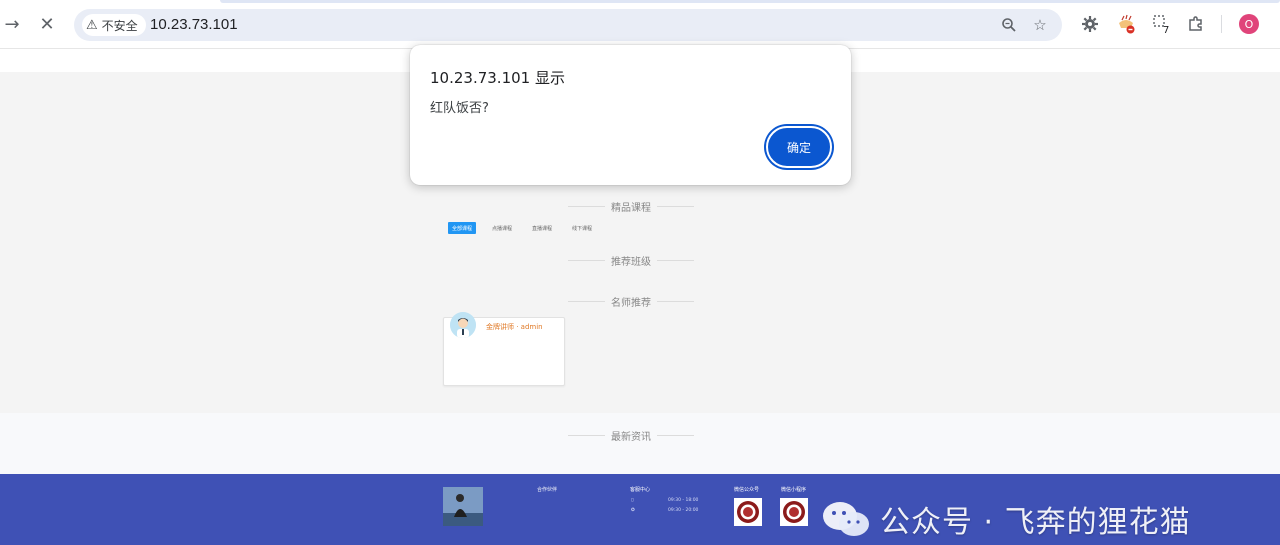  What do you see at coordinates (799, 147) in the screenshot?
I see `ok-button: 确定` at bounding box center [799, 147].